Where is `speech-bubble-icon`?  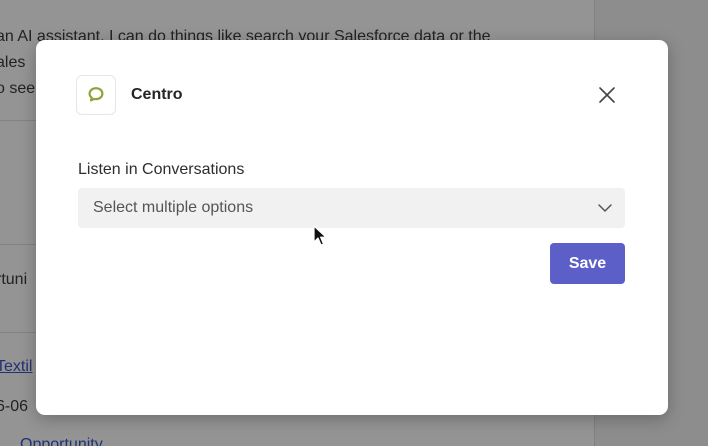
speech-bubble-icon is located at coordinates (96, 94).